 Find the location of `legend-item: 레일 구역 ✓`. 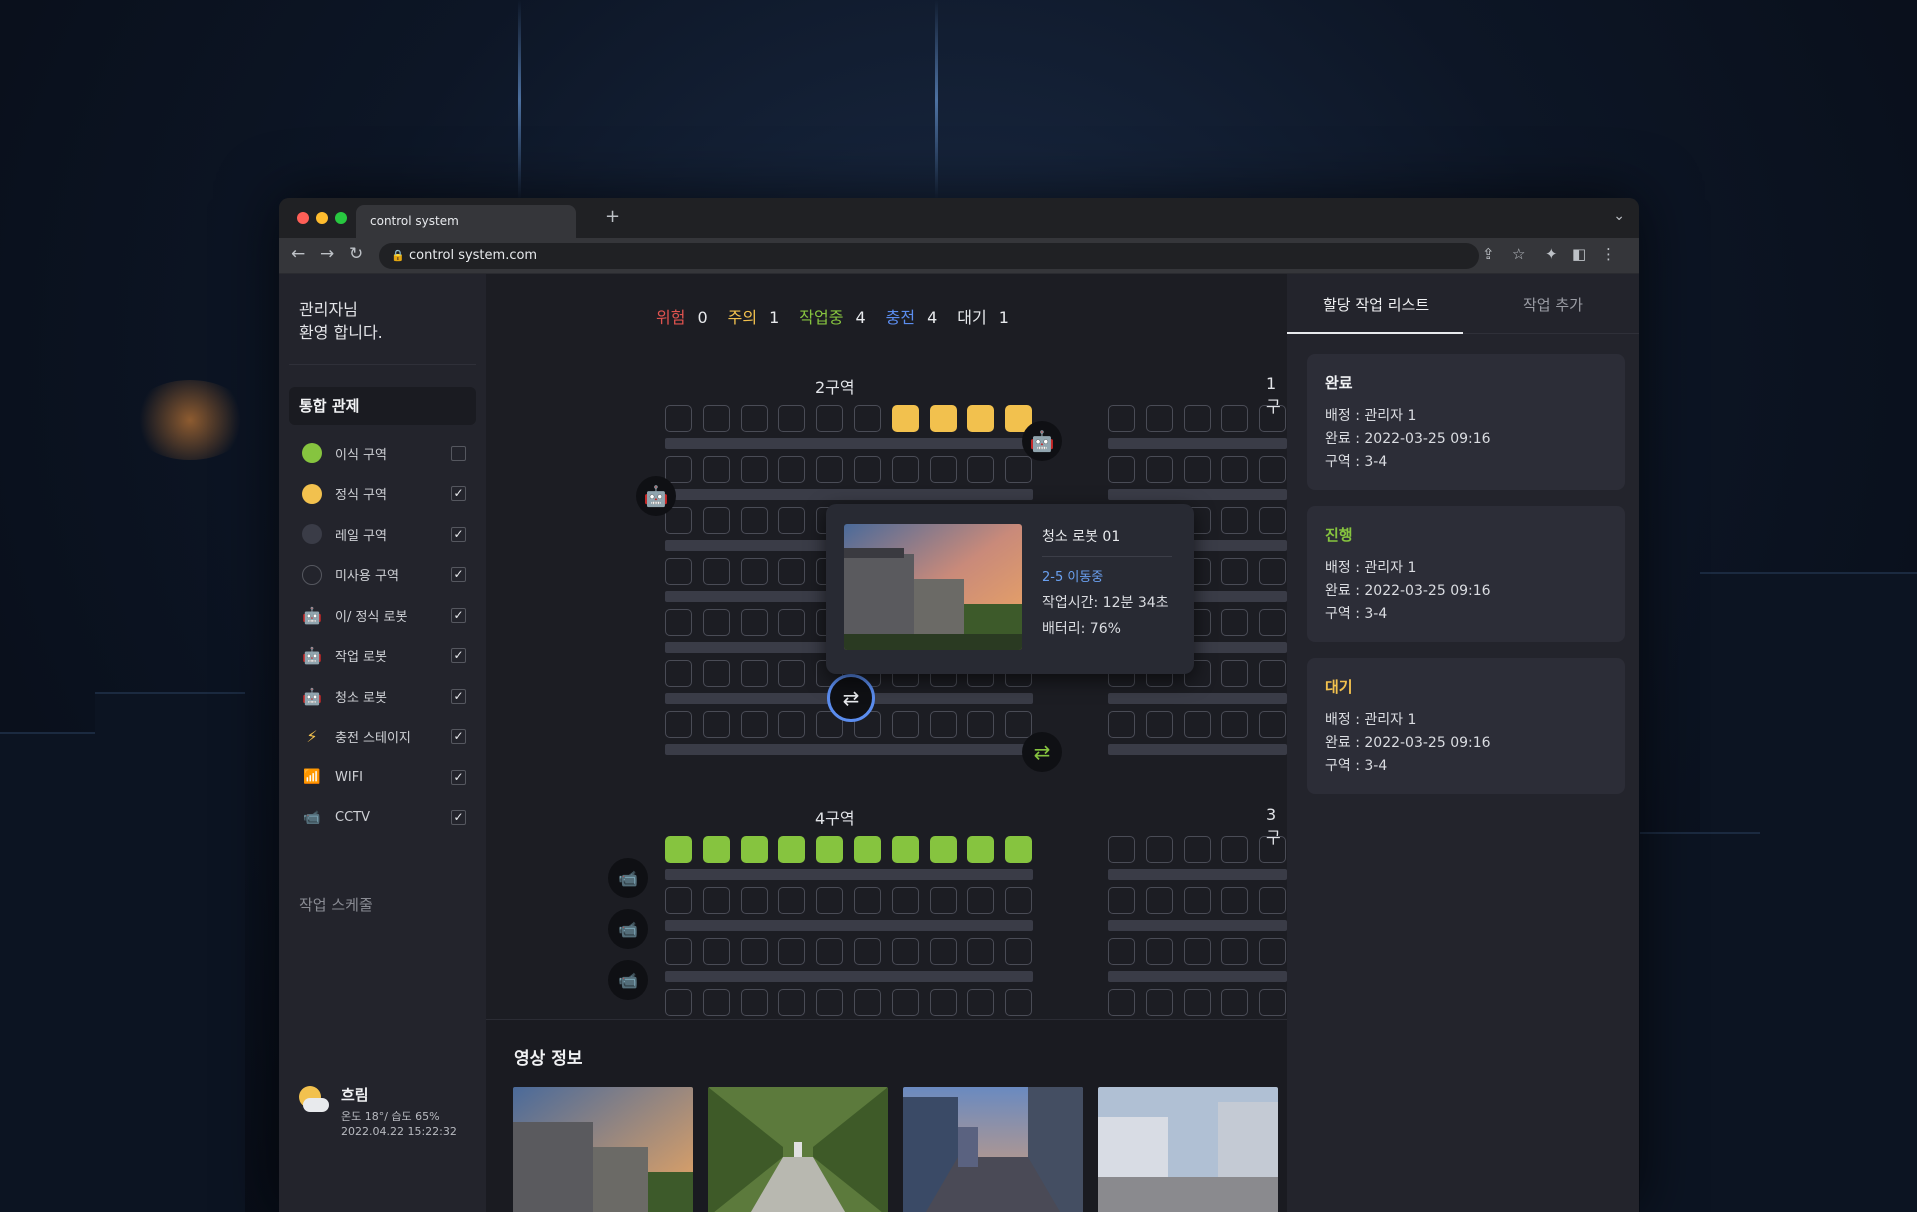

legend-item: 레일 구역 ✓ is located at coordinates (382, 534).